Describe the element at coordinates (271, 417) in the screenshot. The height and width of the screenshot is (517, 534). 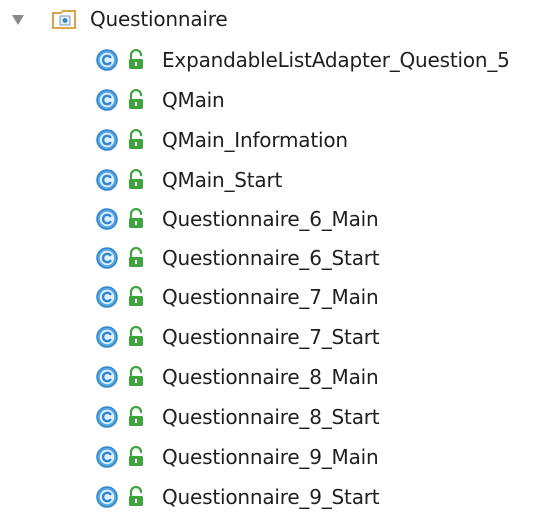
I see `class-label: Questionnaire_8_Start` at that location.